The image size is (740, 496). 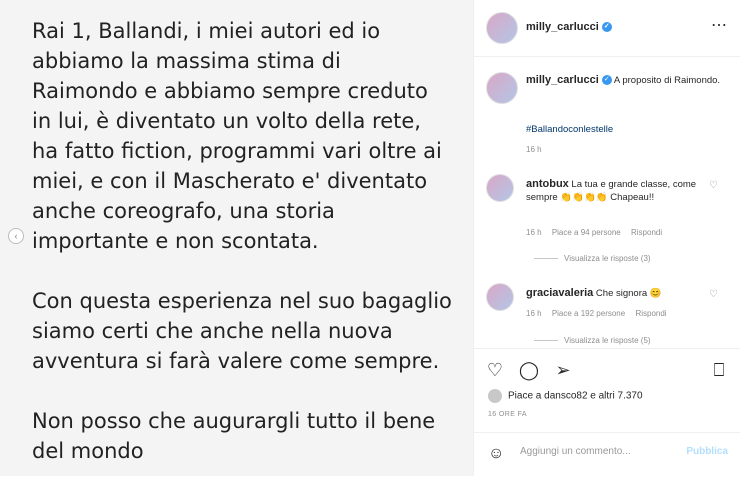 I want to click on post-date: 16 ORE FA, so click(x=508, y=414).